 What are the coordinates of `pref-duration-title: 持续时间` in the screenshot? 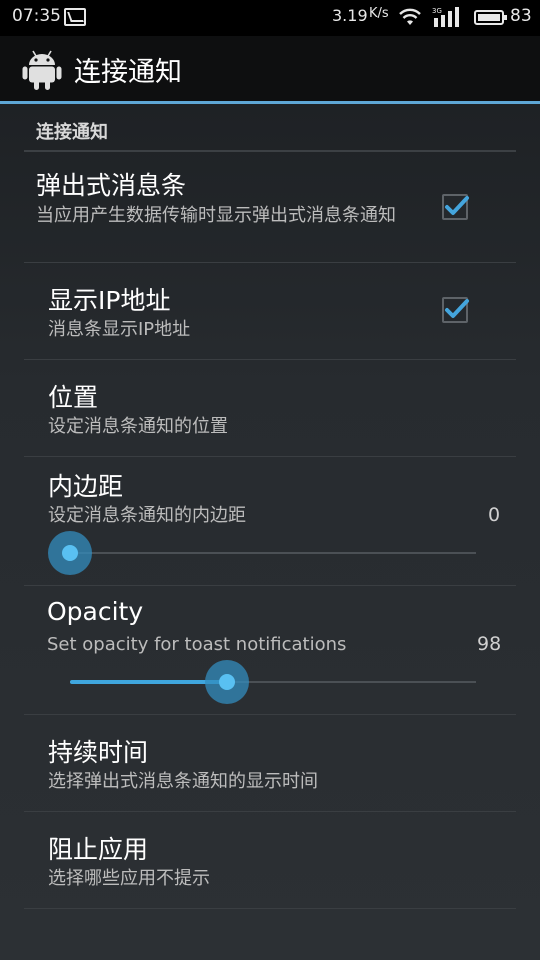 It's located at (98, 752).